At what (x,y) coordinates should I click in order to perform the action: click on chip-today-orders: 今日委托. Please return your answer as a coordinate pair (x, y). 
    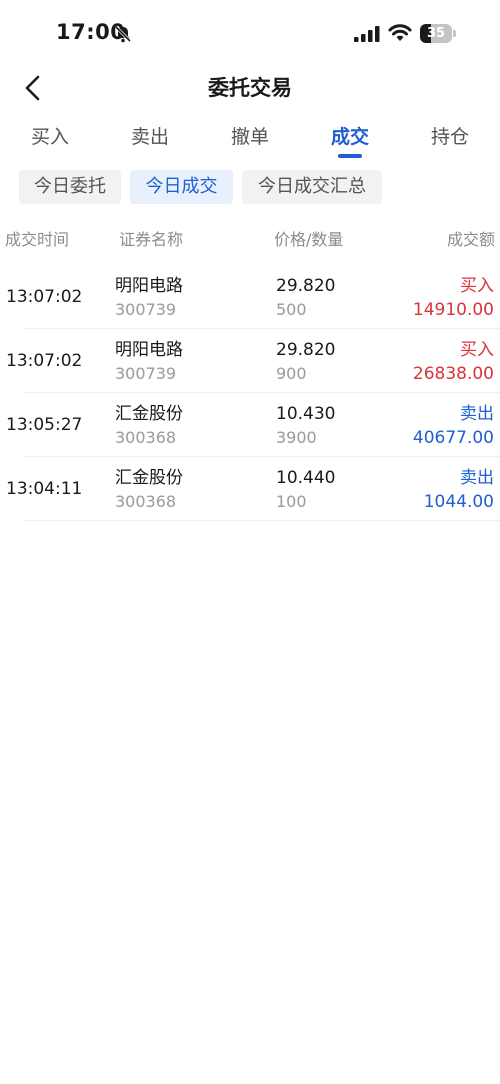
    Looking at the image, I should click on (70, 187).